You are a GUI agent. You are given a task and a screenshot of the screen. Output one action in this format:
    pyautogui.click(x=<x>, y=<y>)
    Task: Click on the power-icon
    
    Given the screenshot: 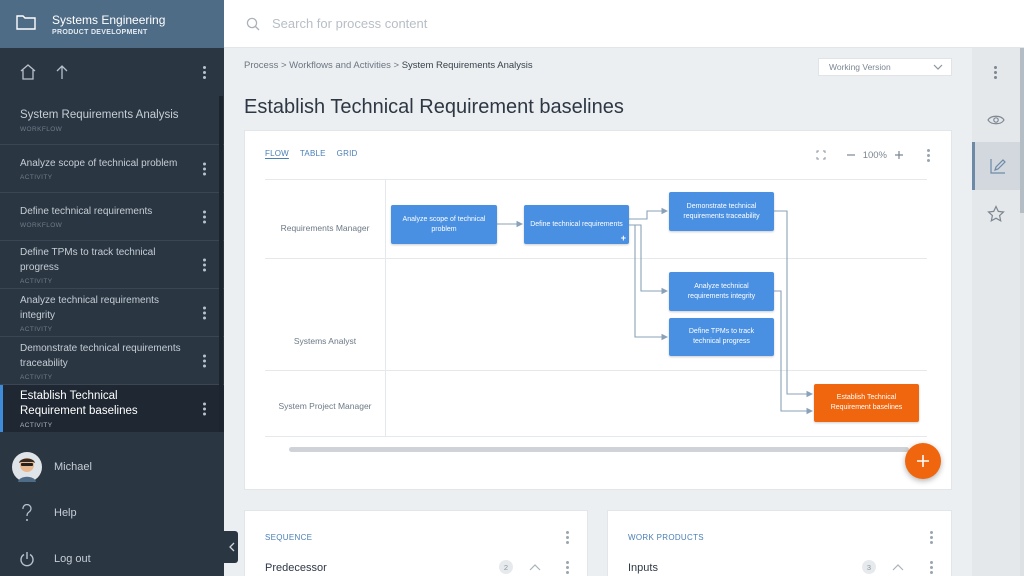 What is the action you would take?
    pyautogui.click(x=27, y=559)
    